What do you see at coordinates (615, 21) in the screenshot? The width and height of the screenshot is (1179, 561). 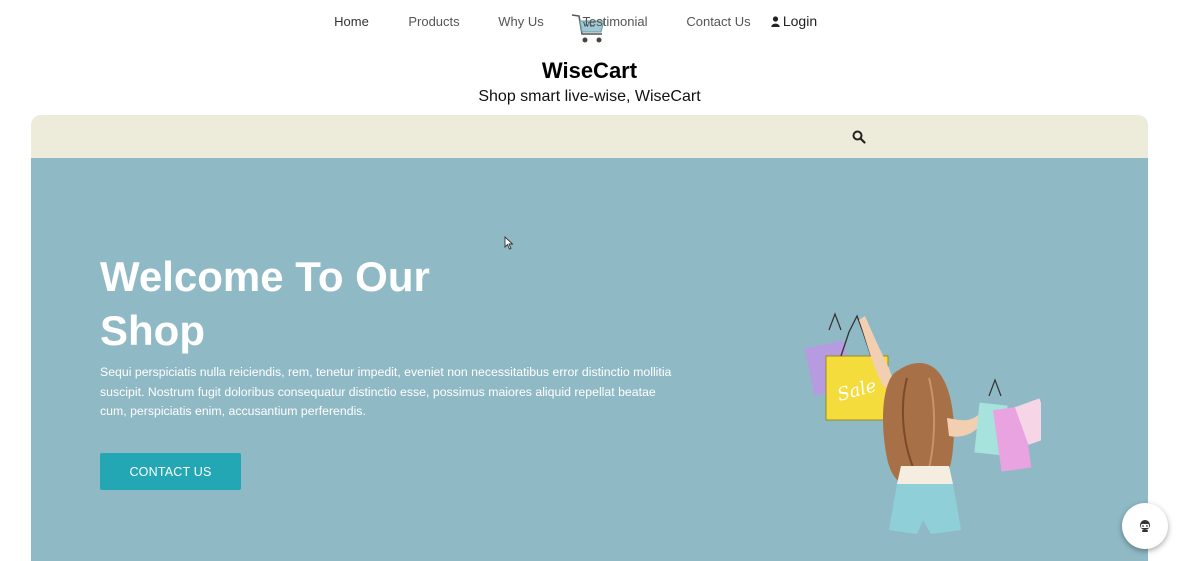 I see `nav-testimonial: Testimonial` at bounding box center [615, 21].